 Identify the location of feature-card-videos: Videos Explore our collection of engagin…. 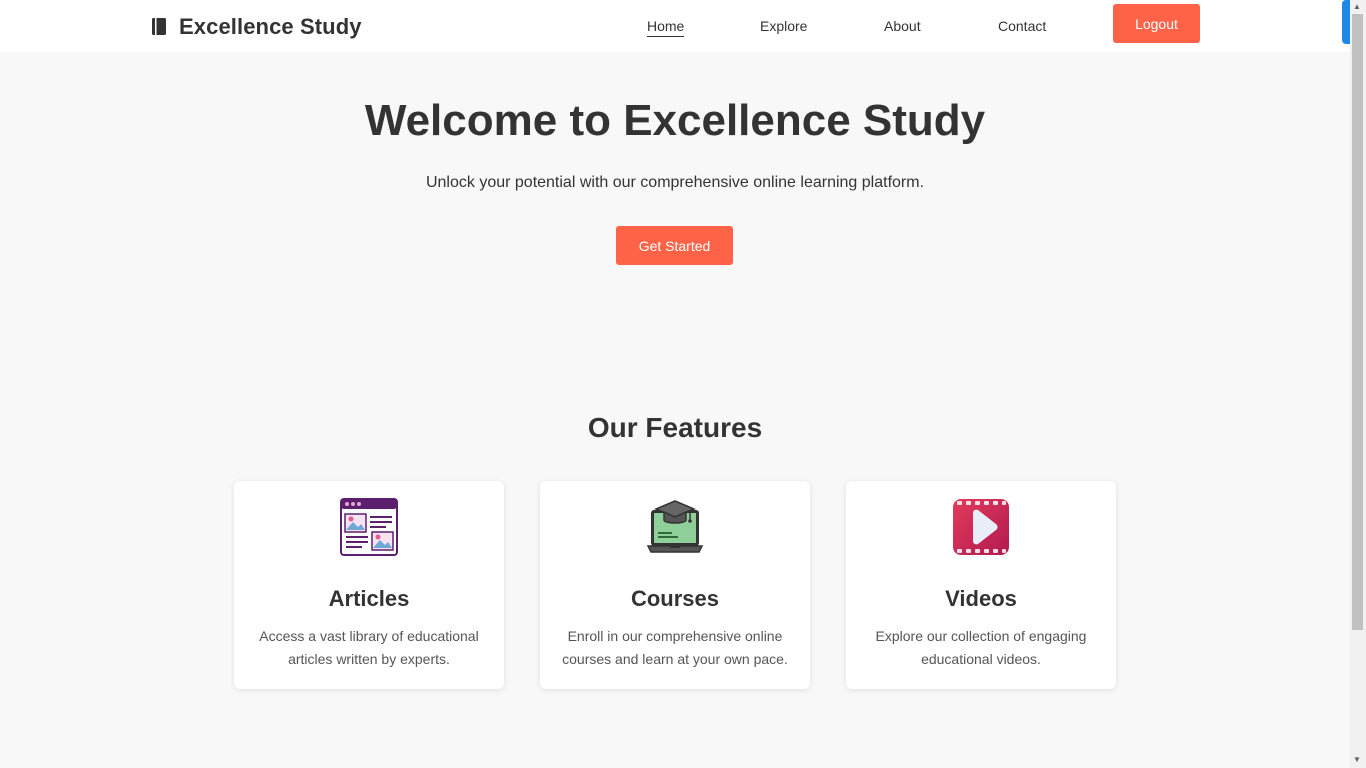
(981, 585).